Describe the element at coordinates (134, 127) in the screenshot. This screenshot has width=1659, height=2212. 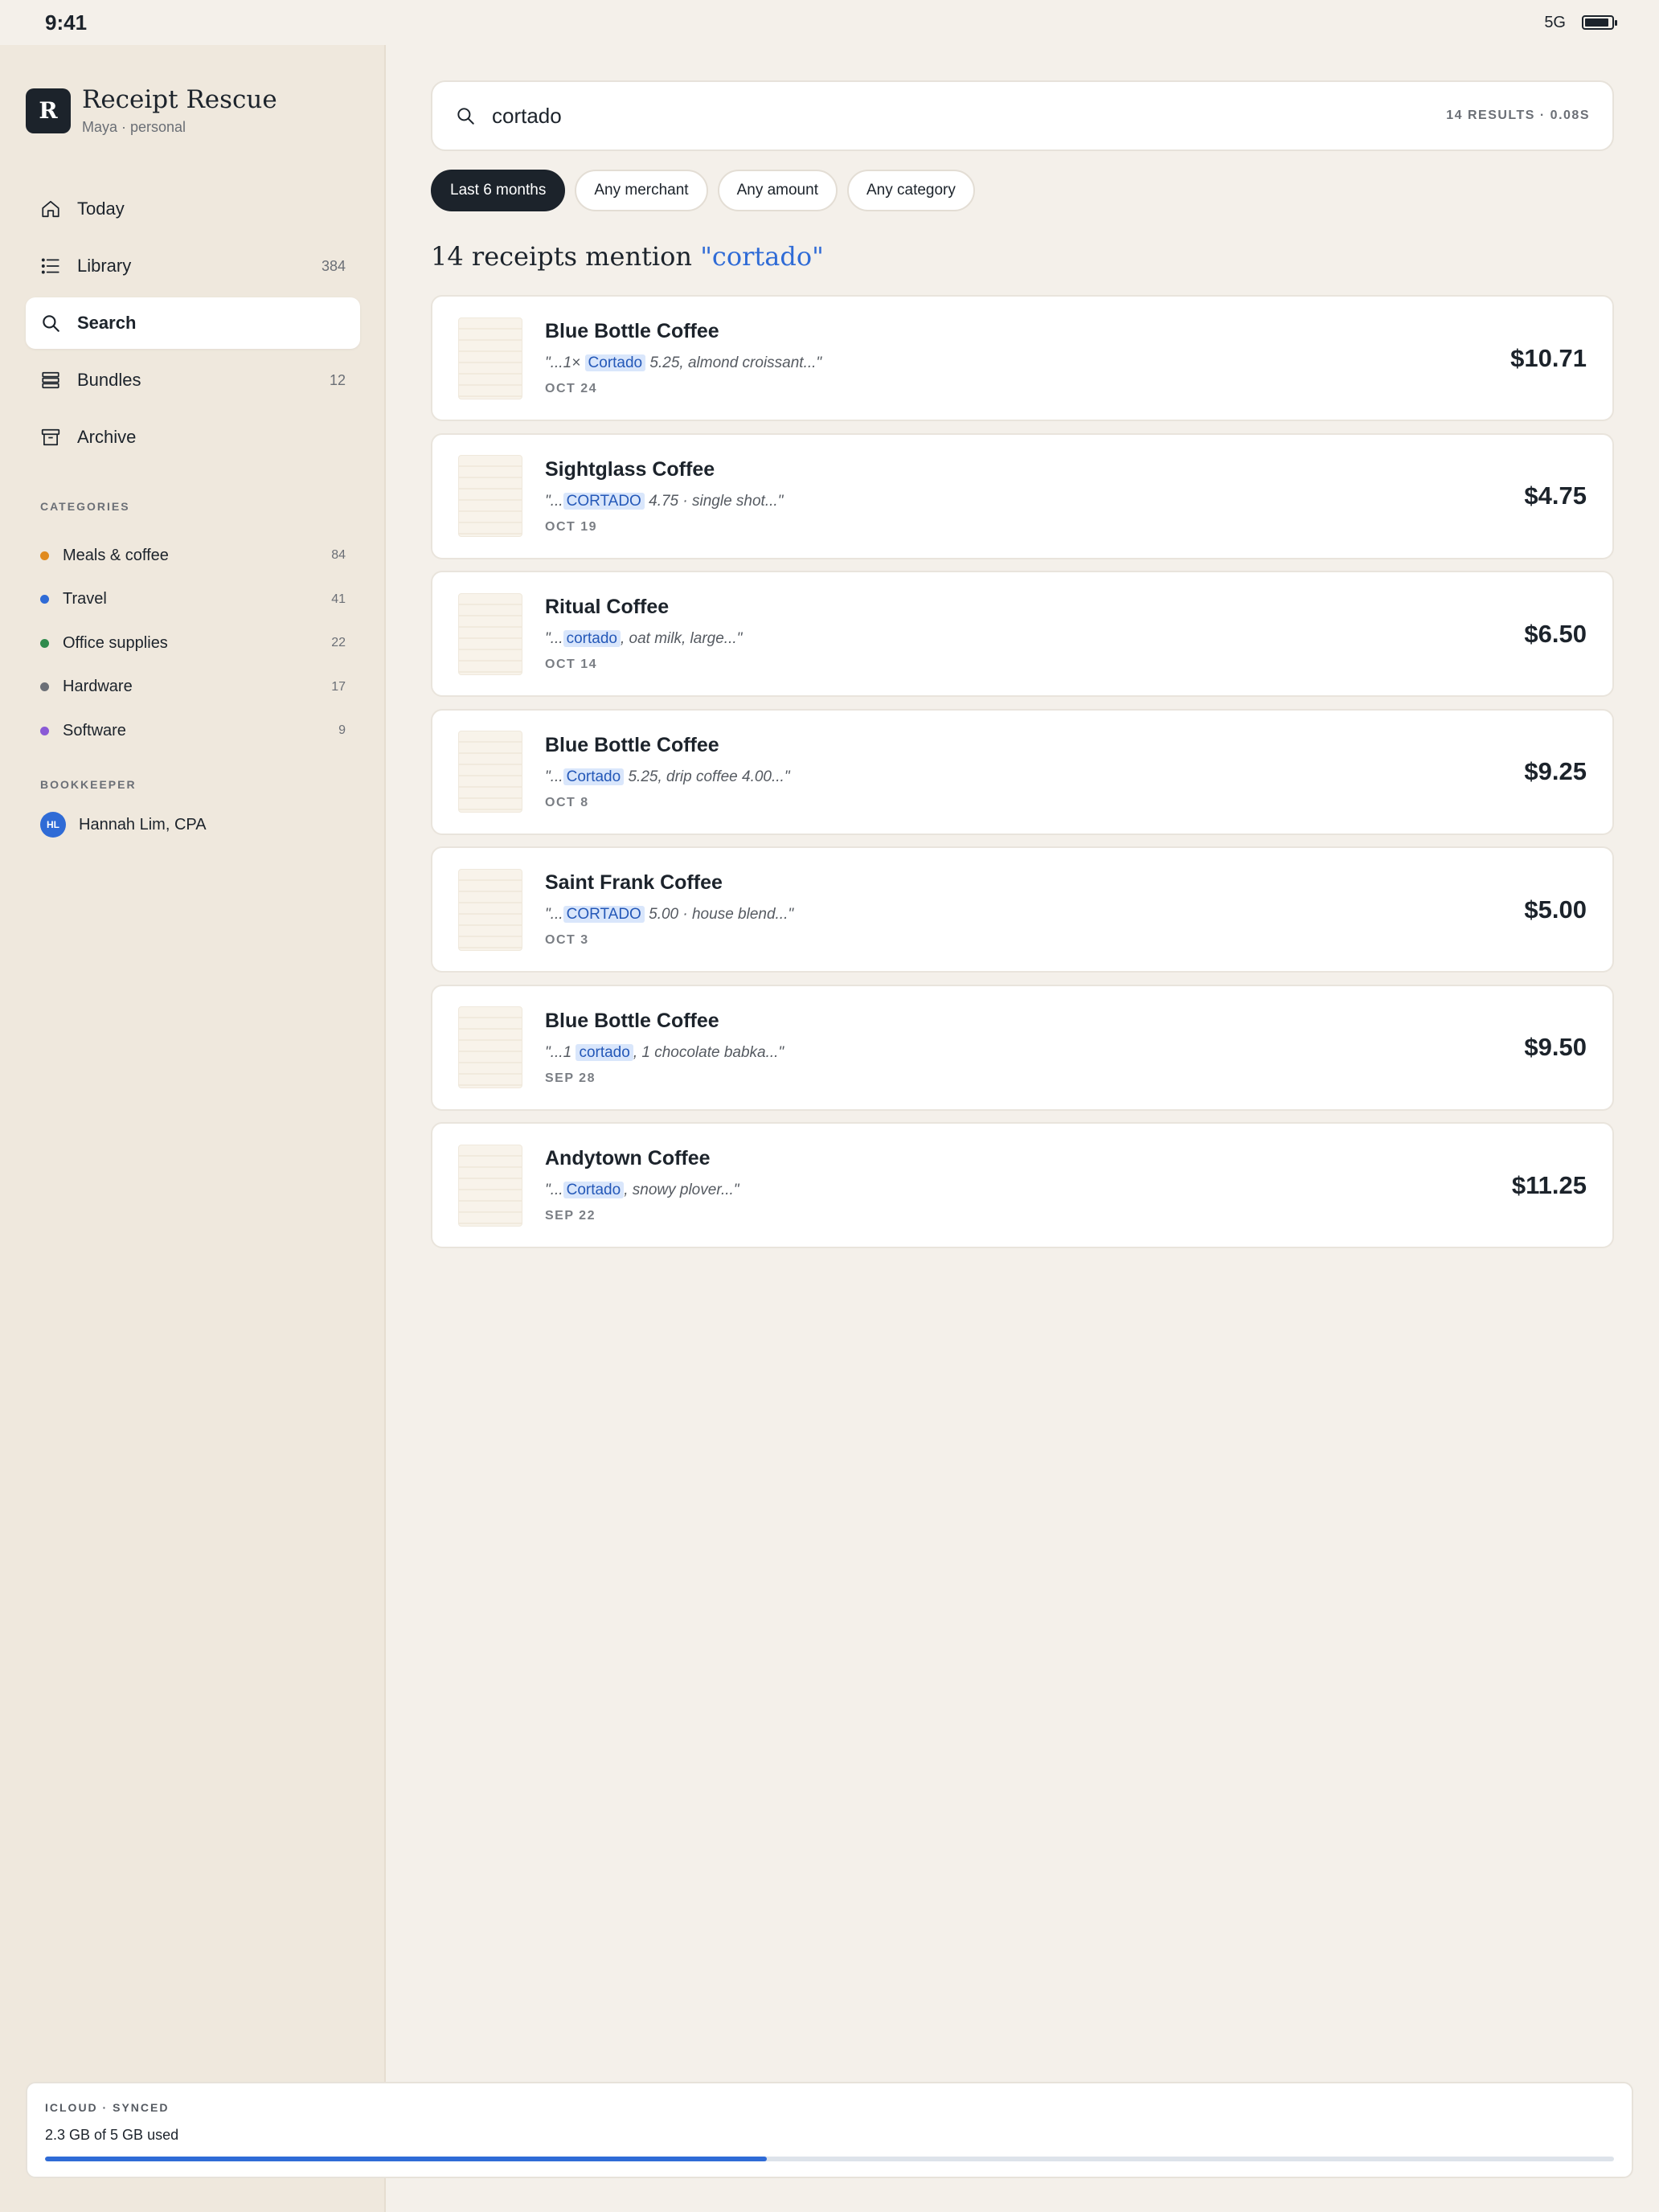
I see `account-subtitle: Maya · personal` at that location.